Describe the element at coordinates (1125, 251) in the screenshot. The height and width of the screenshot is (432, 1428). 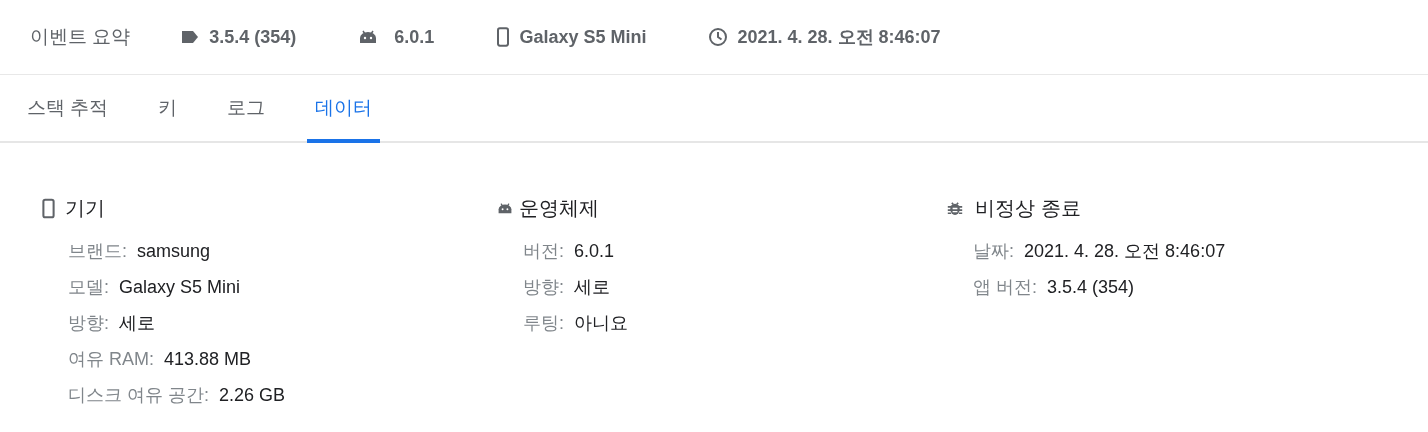
I see `field-value: 2021. 4. 28. 오전 8:46:07` at that location.